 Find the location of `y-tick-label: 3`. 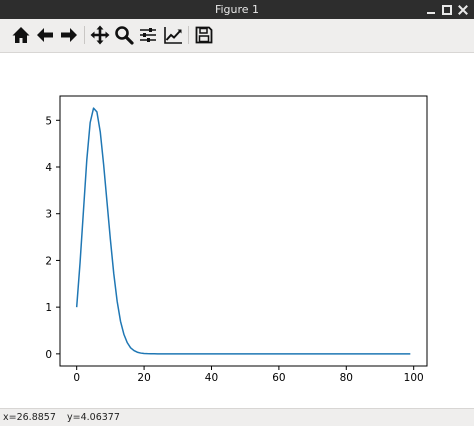

y-tick-label: 3 is located at coordinates (48, 215).